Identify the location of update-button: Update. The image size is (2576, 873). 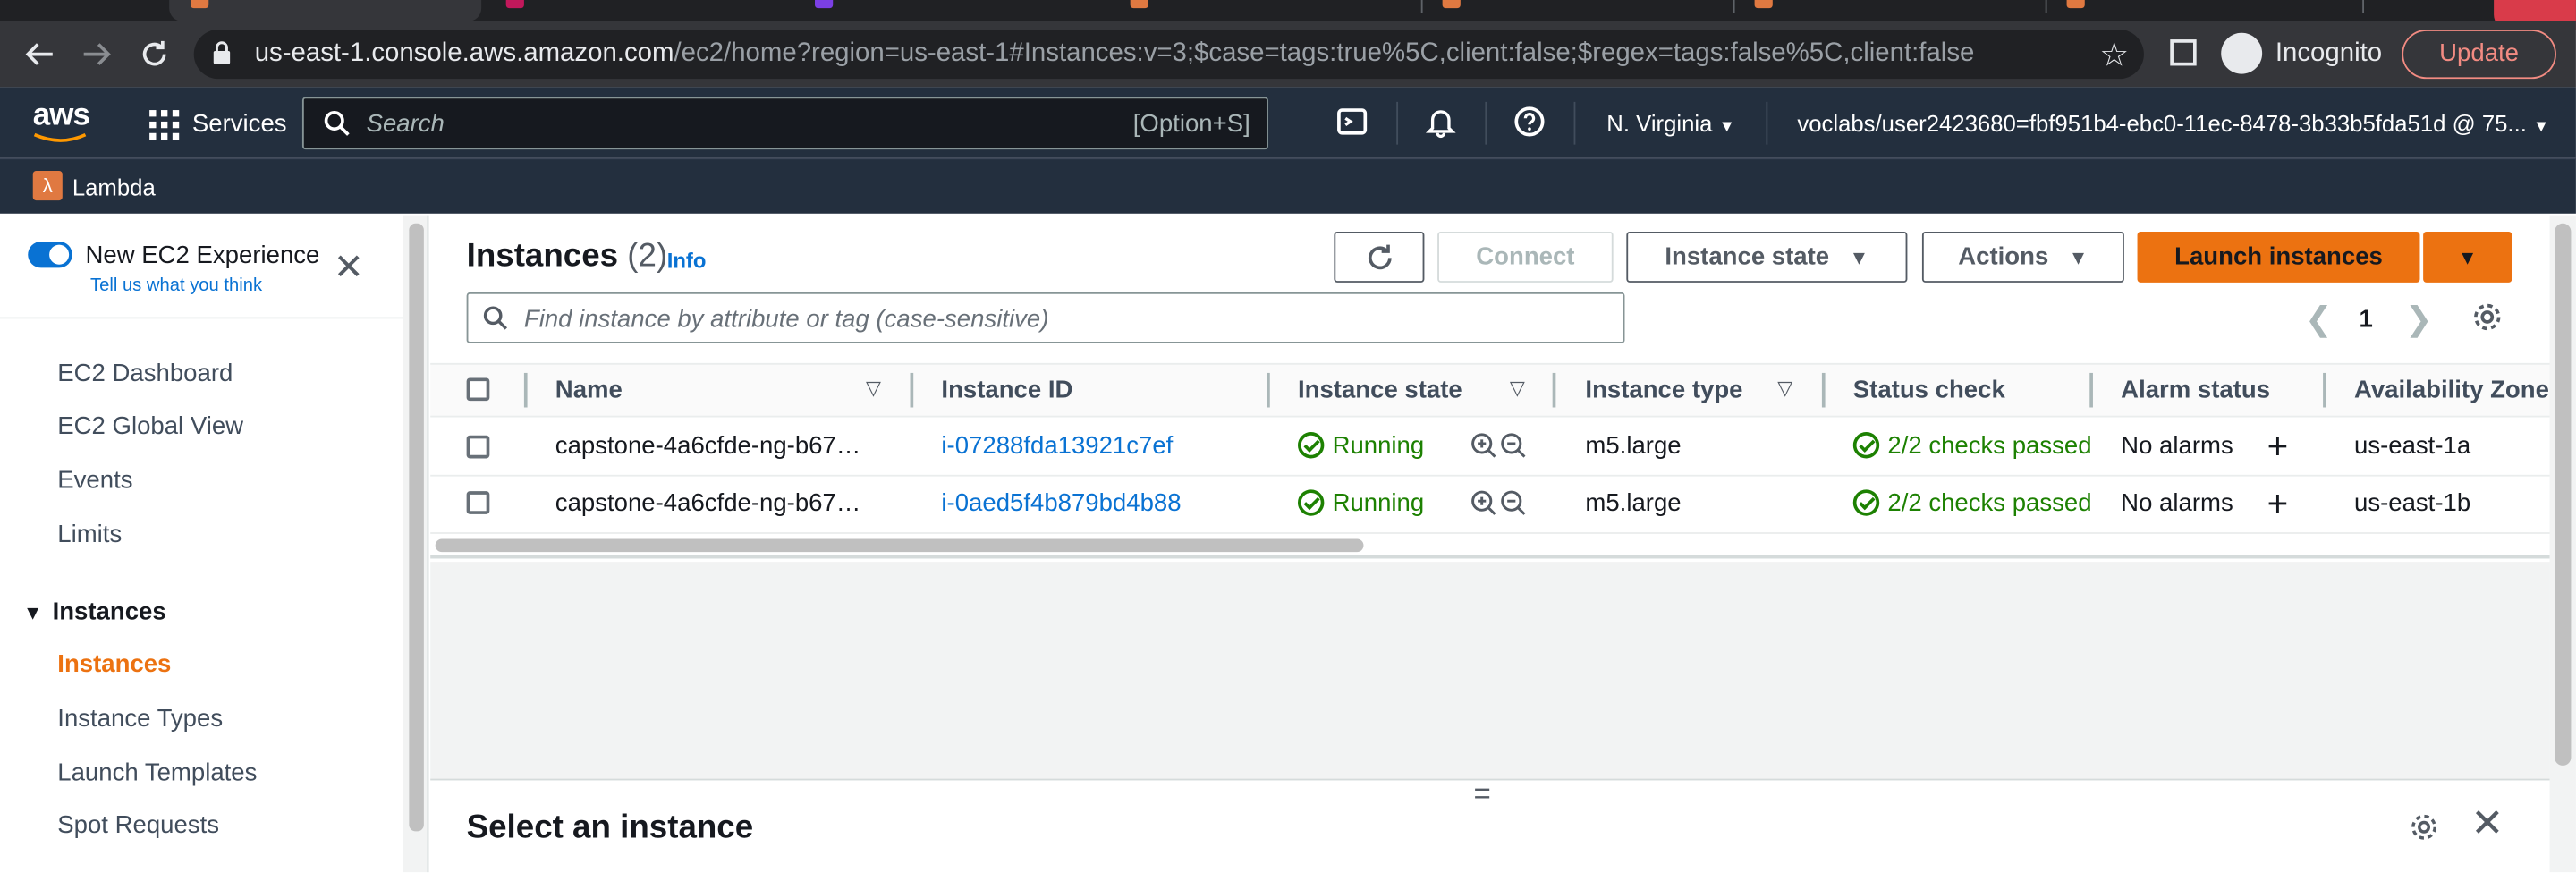
(2479, 55).